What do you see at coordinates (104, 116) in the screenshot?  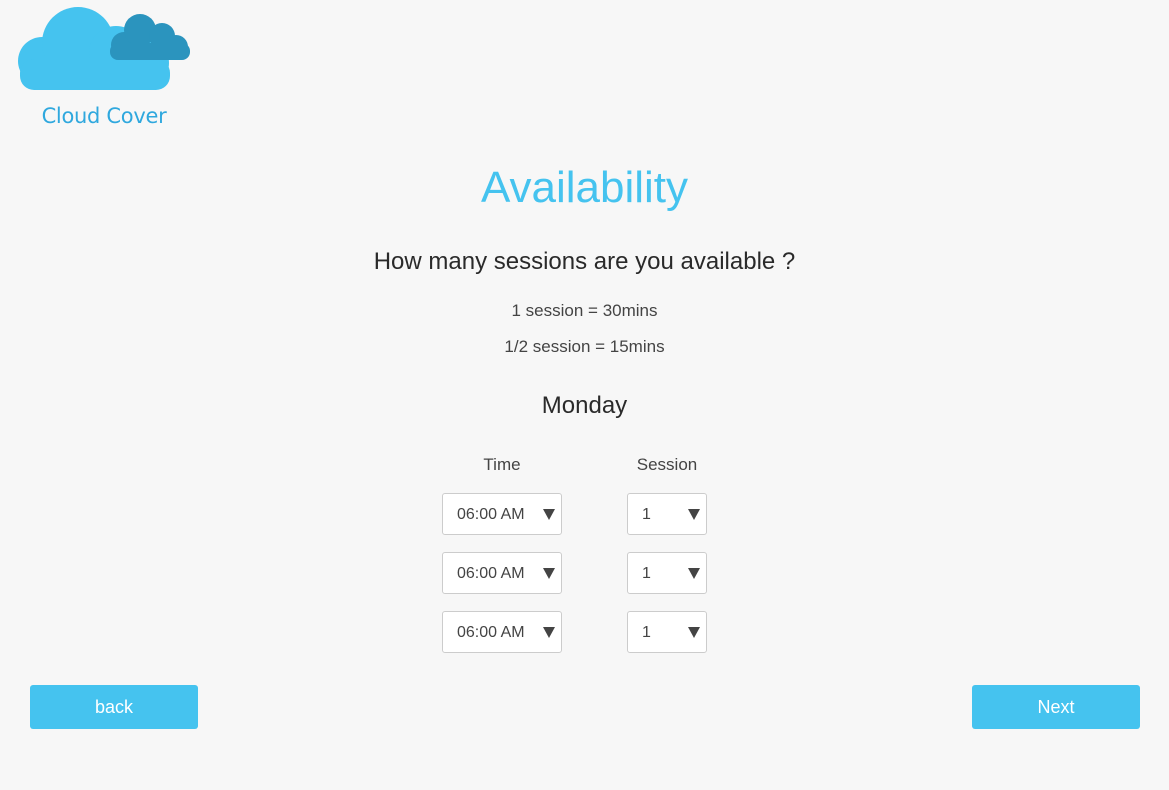 I see `brand-name: Cloud Cover` at bounding box center [104, 116].